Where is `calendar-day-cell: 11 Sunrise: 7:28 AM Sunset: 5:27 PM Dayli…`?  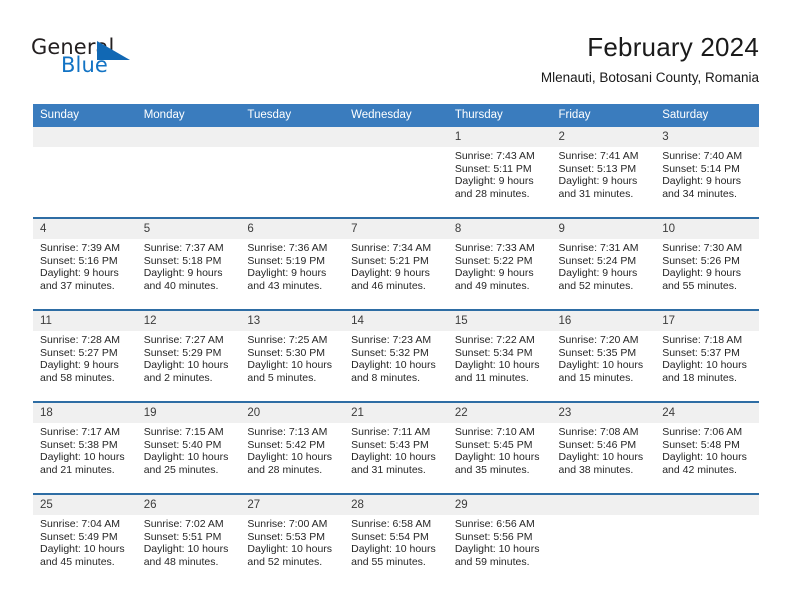 calendar-day-cell: 11 Sunrise: 7:28 AM Sunset: 5:27 PM Dayli… is located at coordinates (85, 355).